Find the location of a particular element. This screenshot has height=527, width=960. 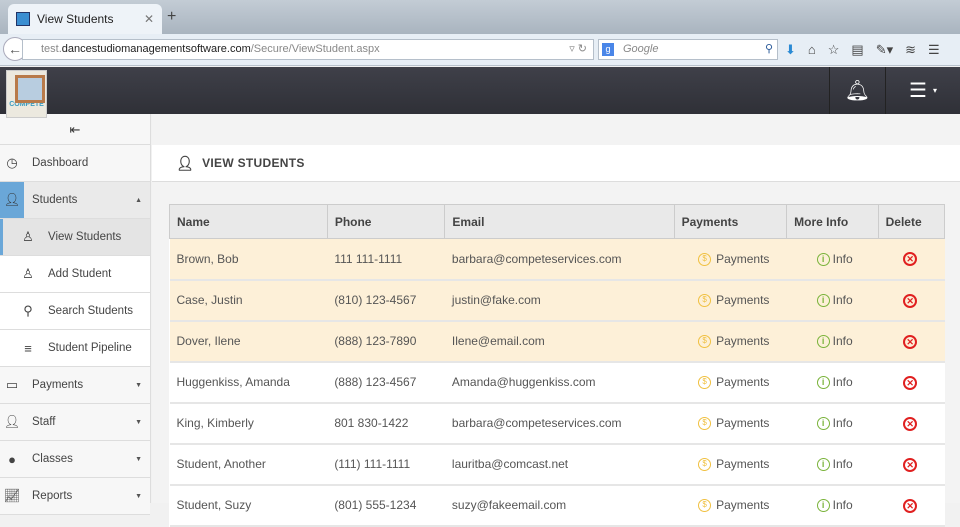

column-header-phone: Phone is located at coordinates (386, 221).